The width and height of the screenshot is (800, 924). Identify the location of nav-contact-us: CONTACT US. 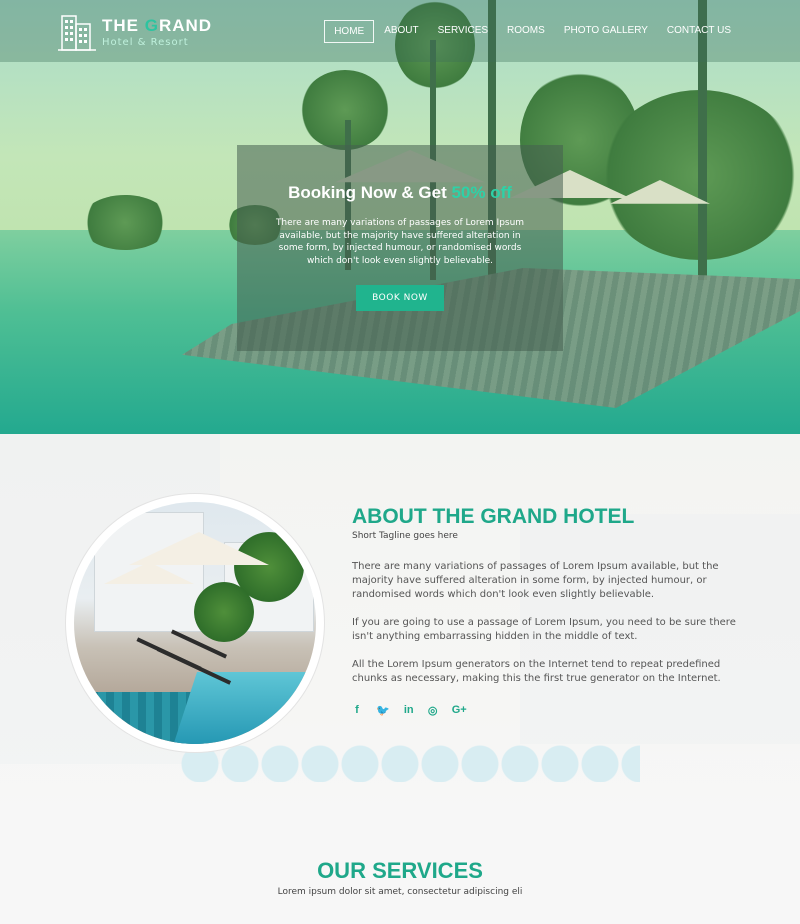
(699, 31).